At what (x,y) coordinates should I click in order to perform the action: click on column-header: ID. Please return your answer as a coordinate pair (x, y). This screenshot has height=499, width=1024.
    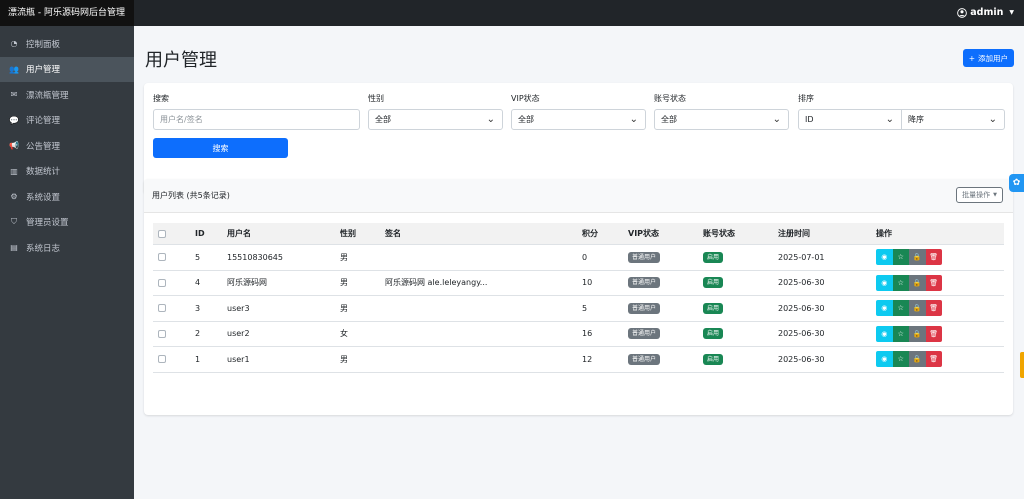
    Looking at the image, I should click on (200, 233).